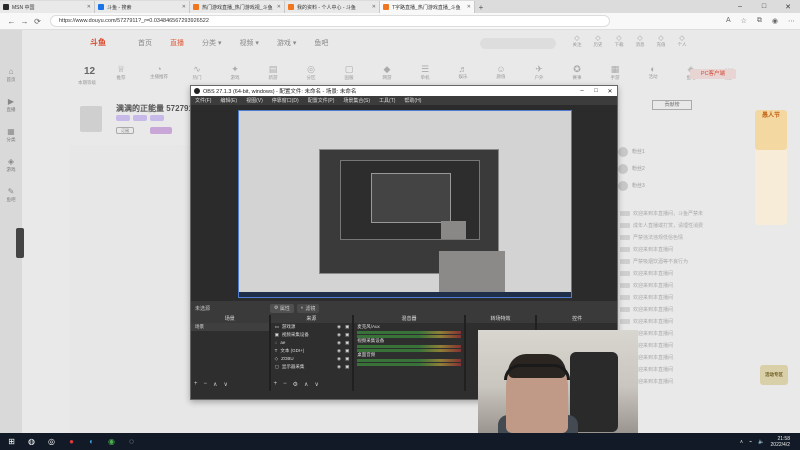  Describe the element at coordinates (596, 91) in the screenshot. I see `obs-maximize-icon: □` at that location.